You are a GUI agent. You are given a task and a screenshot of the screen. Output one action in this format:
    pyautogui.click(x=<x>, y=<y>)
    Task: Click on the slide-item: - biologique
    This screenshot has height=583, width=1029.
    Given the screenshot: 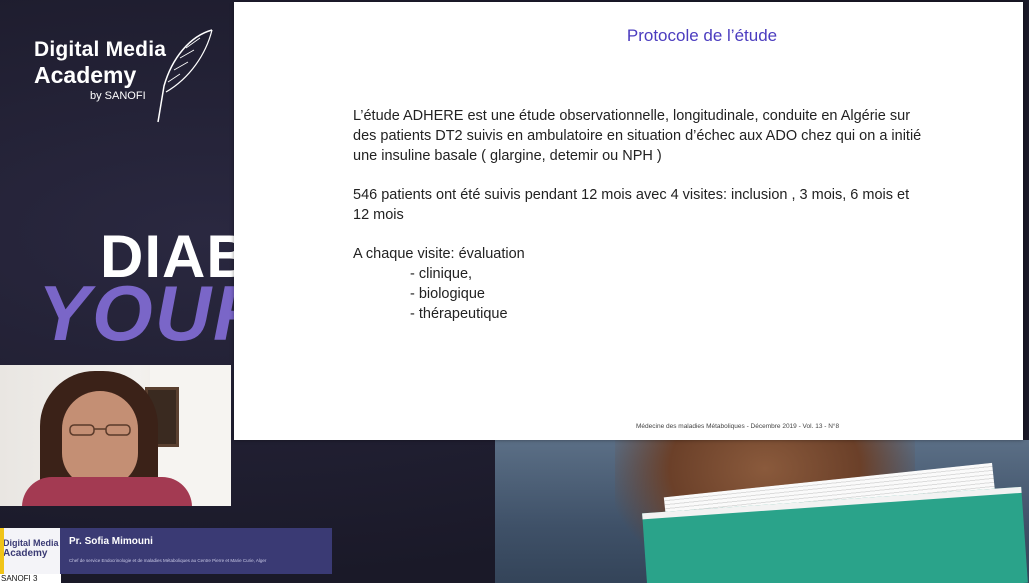 What is the action you would take?
    pyautogui.click(x=447, y=294)
    